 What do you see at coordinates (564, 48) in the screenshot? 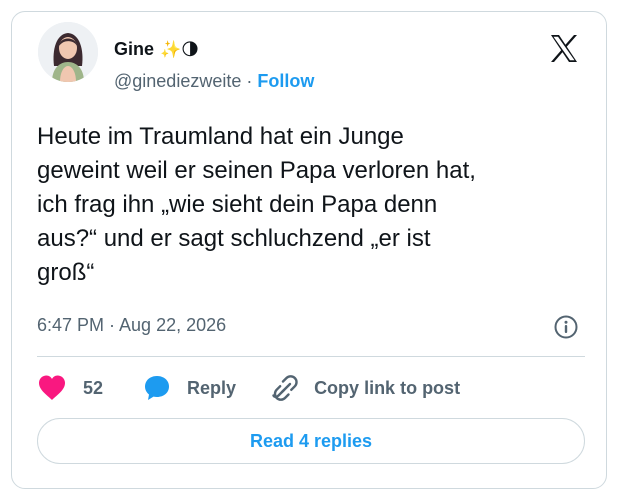
I see `x-logo-icon` at bounding box center [564, 48].